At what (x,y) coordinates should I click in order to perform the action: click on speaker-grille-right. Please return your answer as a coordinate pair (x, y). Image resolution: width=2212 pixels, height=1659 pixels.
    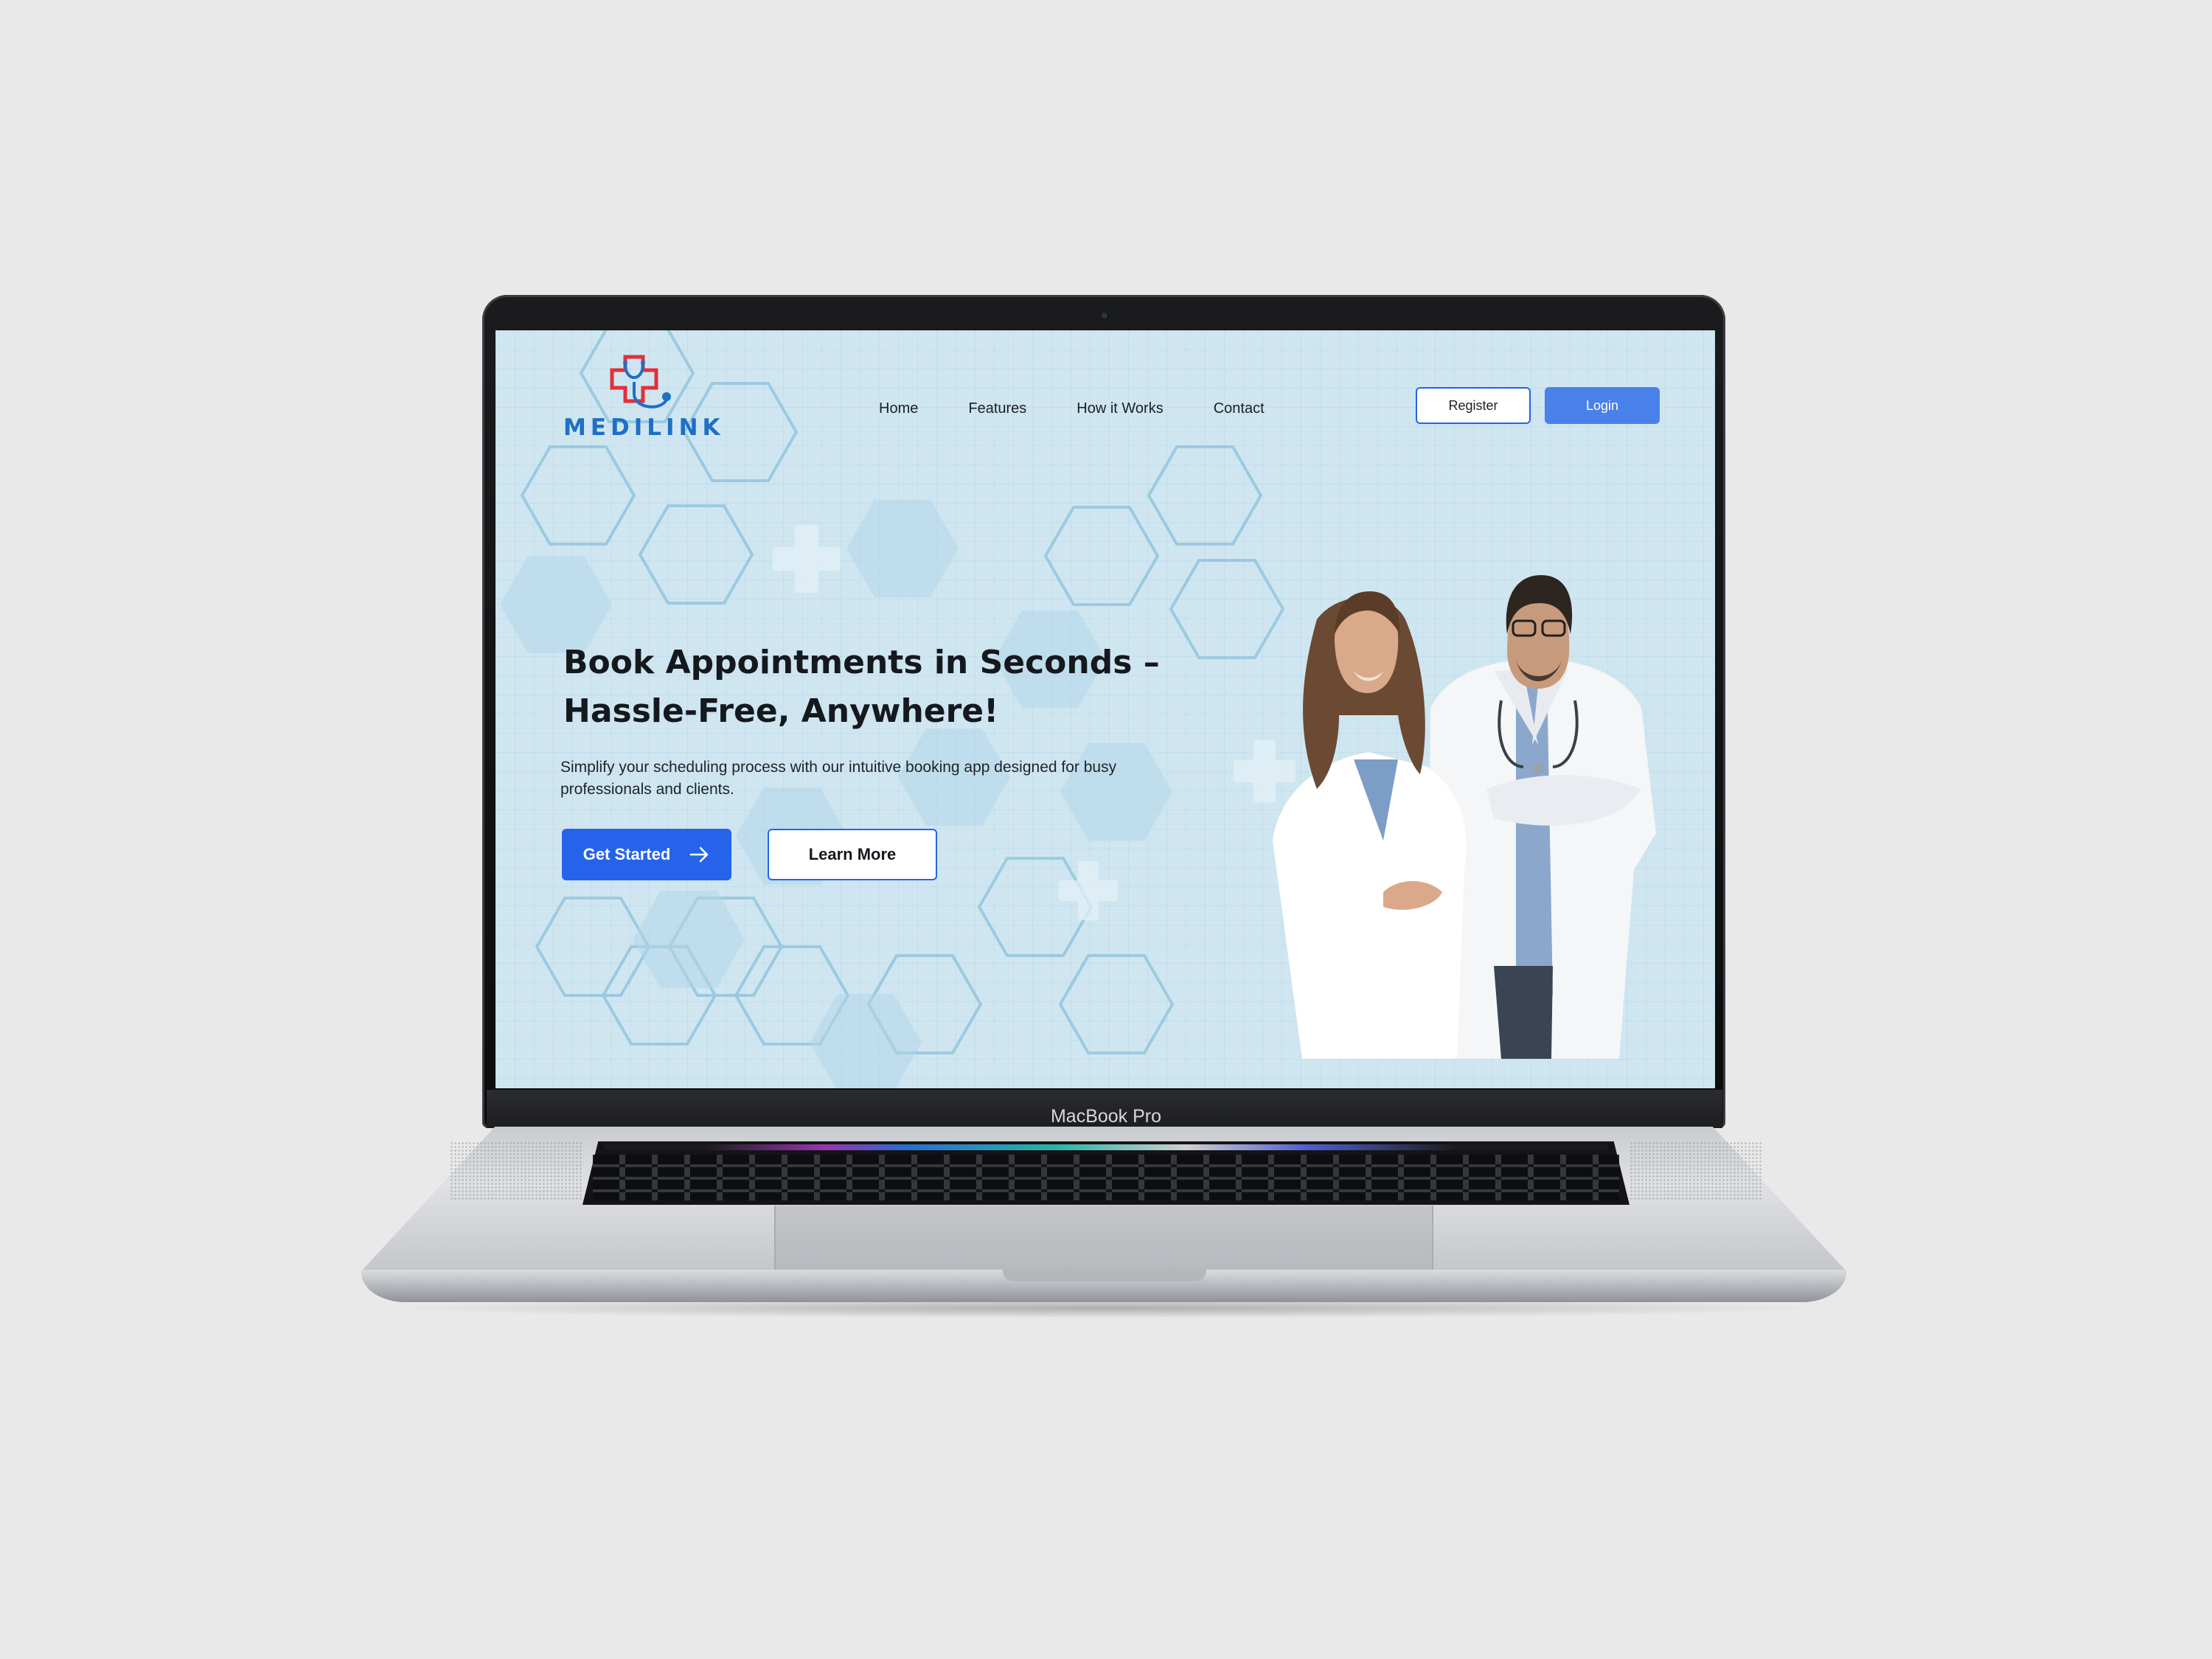
    Looking at the image, I should click on (1696, 1170).